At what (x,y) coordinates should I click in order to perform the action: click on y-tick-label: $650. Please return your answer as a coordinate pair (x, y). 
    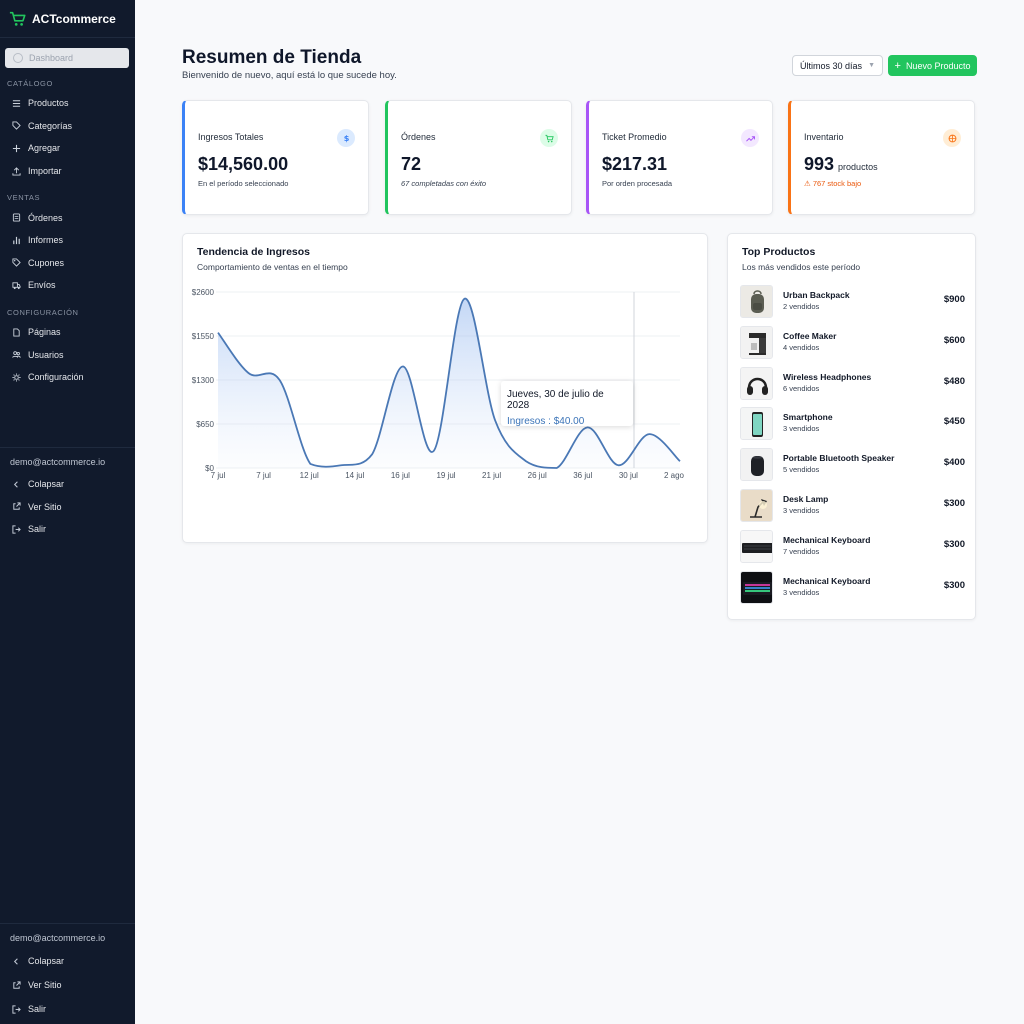
    Looking at the image, I should click on (205, 424).